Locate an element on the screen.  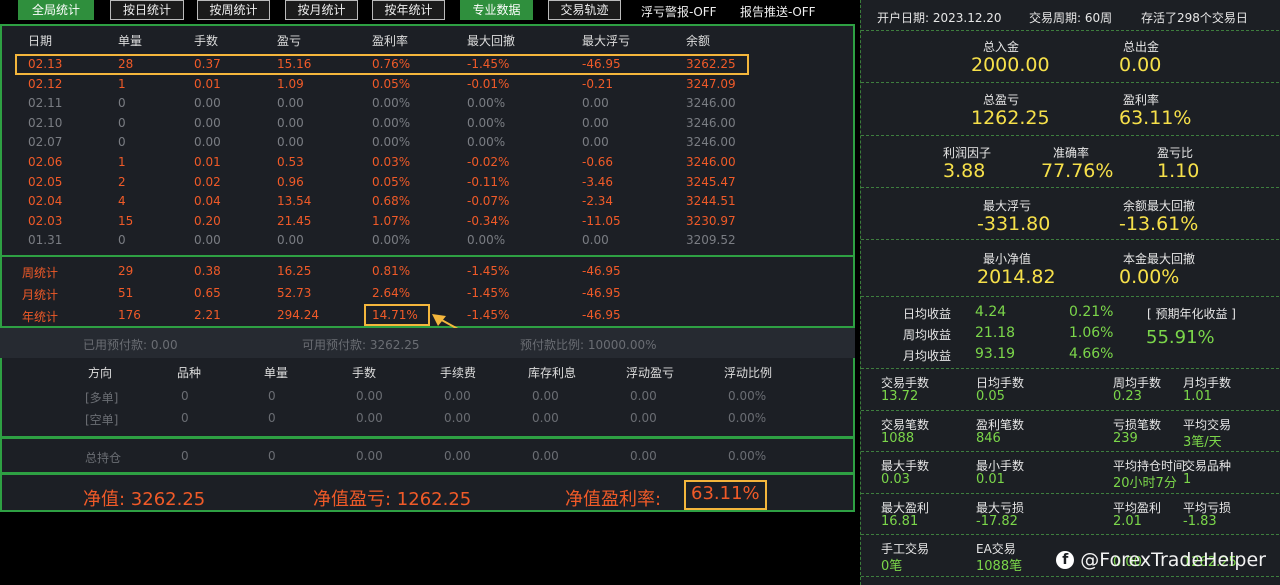
stat-value: 0.23 is located at coordinates (1127, 396).